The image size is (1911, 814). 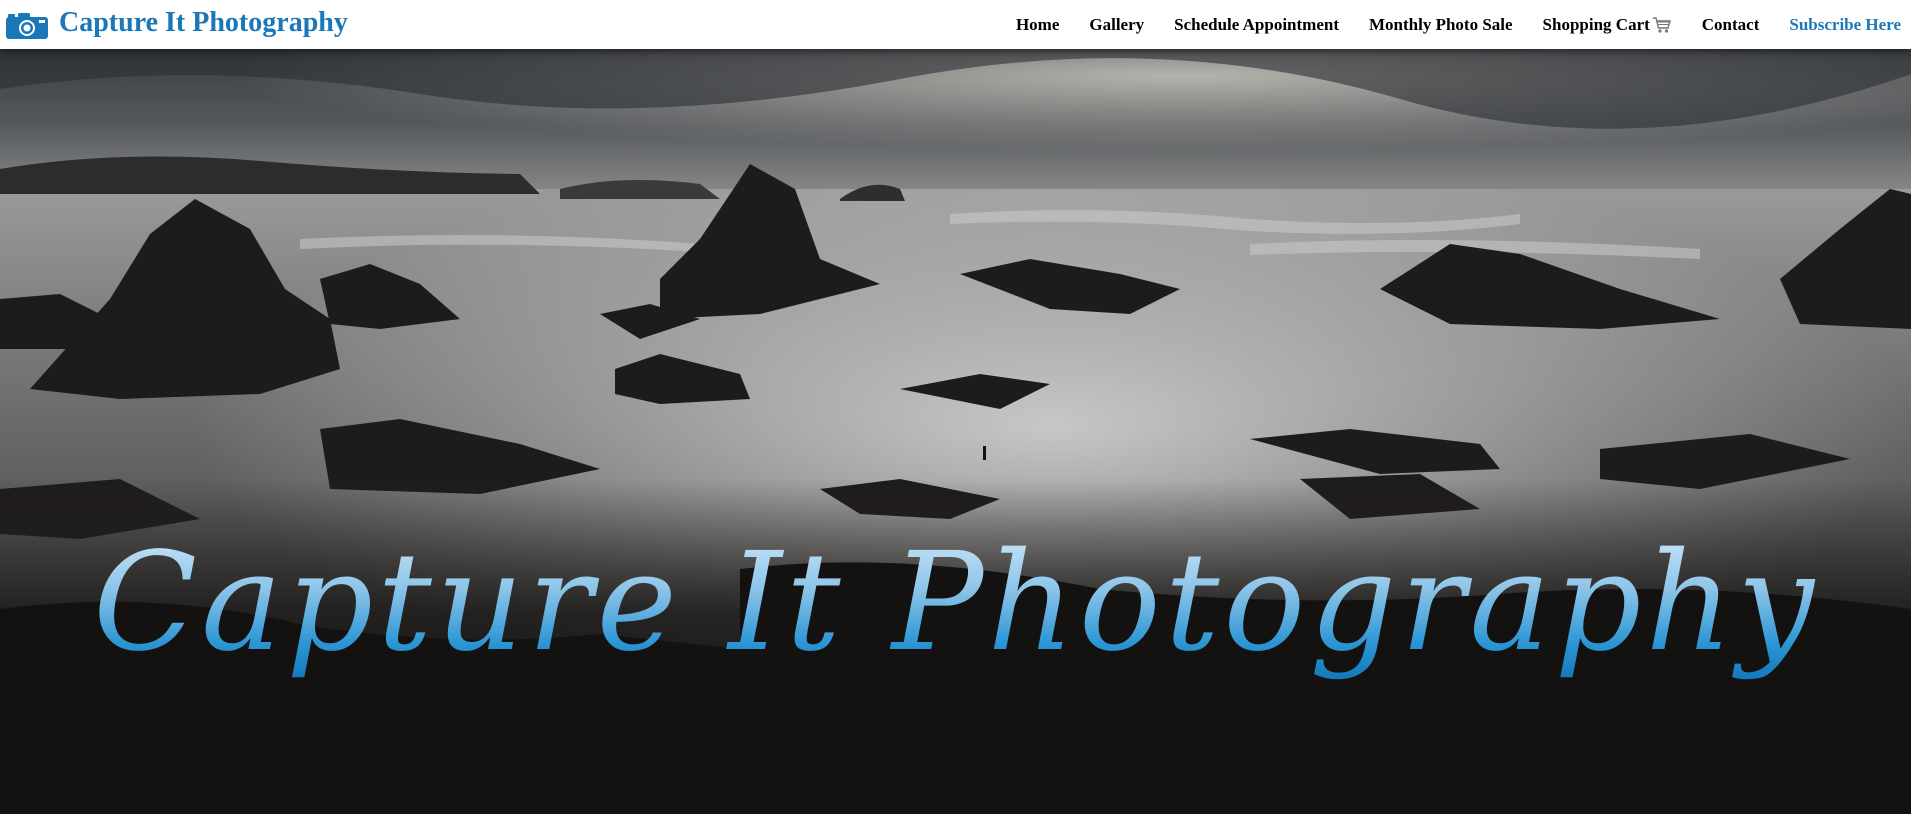 What do you see at coordinates (1116, 25) in the screenshot?
I see `nav-gallery: Gallery` at bounding box center [1116, 25].